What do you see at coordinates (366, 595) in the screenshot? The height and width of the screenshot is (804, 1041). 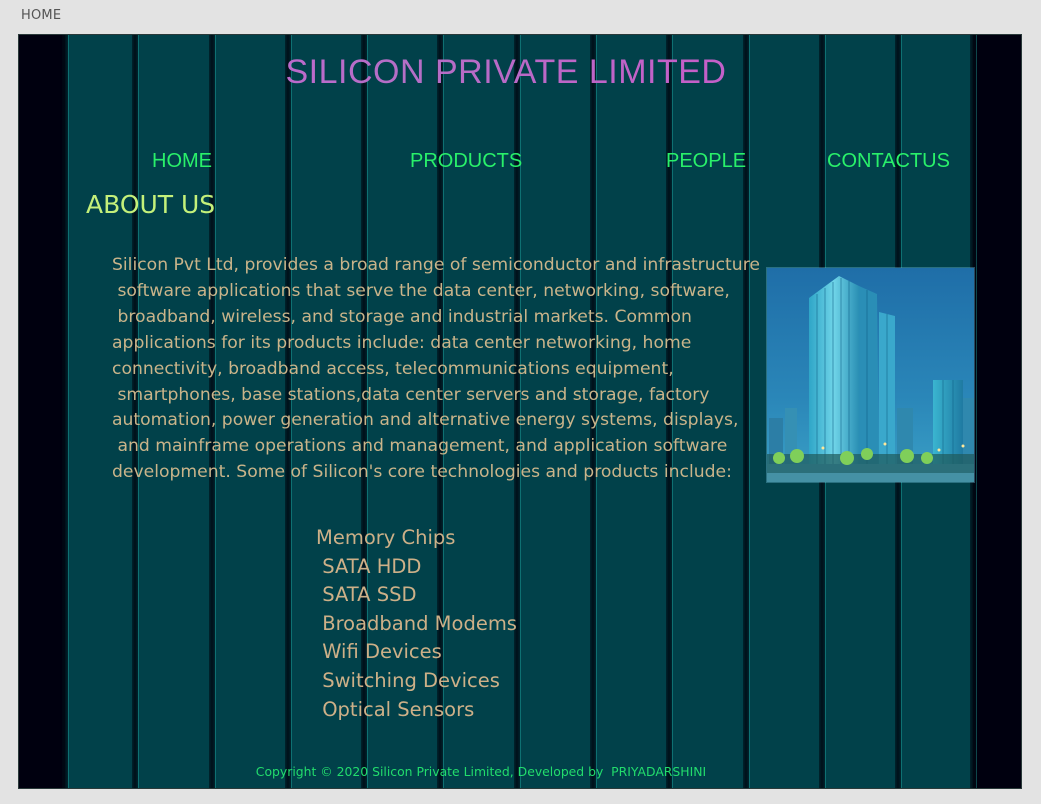 I see `list-item: SATA SSD` at bounding box center [366, 595].